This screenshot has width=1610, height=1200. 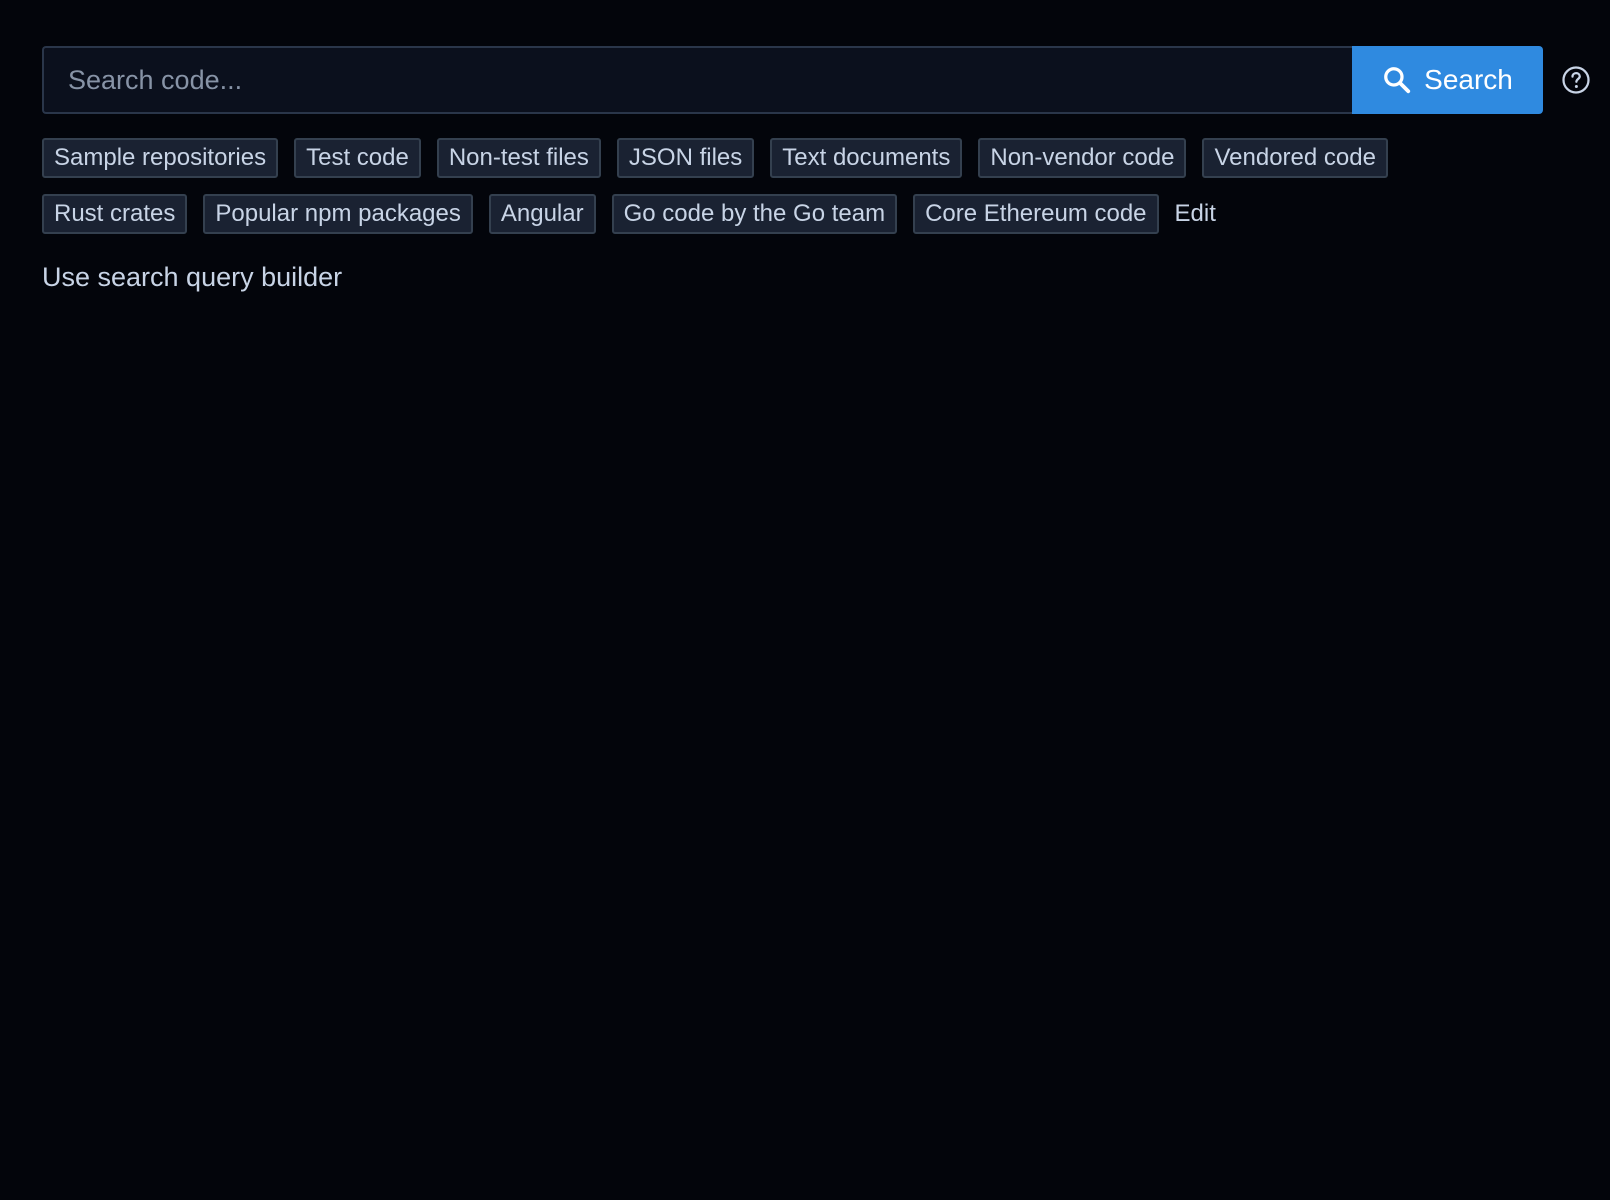 I want to click on chip-popular-npm-packages: Popular npm packages, so click(x=338, y=214).